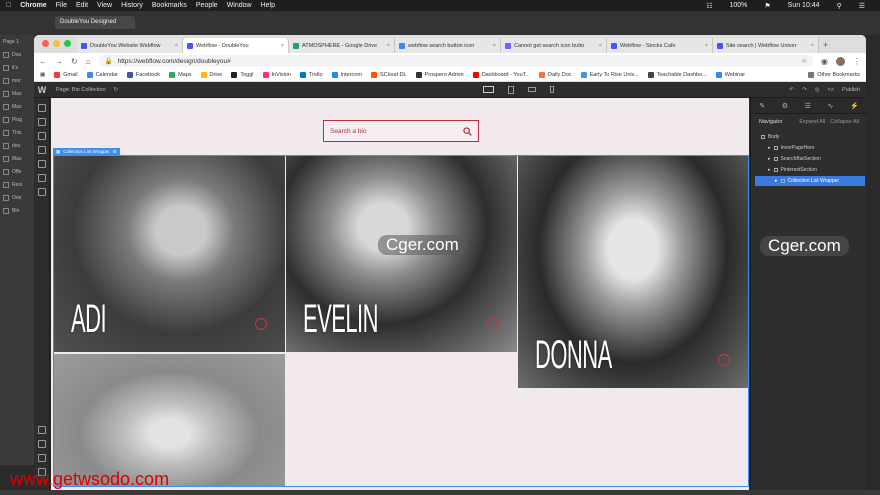  What do you see at coordinates (467, 131) in the screenshot?
I see `search-icon` at bounding box center [467, 131].